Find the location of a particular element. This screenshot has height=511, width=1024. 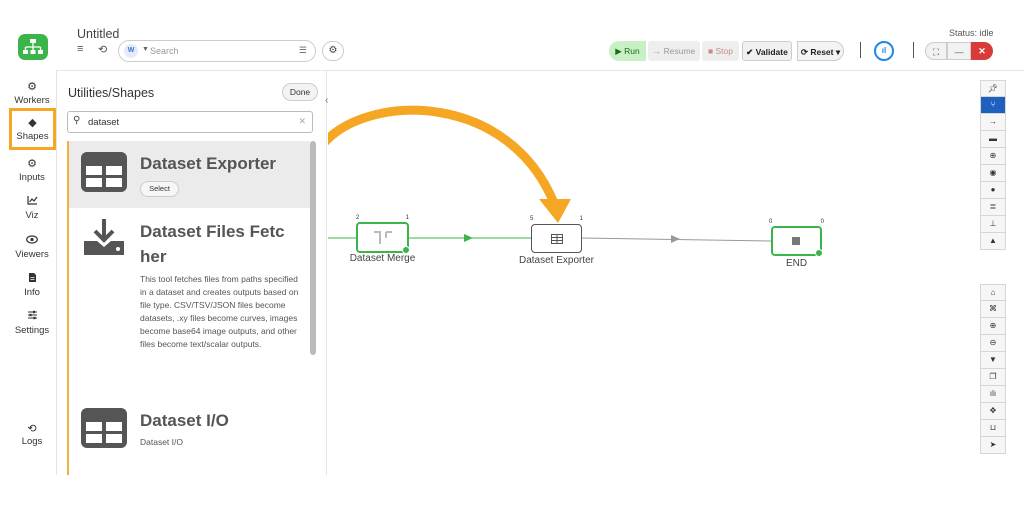

chevron-down-icon: ▾ is located at coordinates (838, 52).